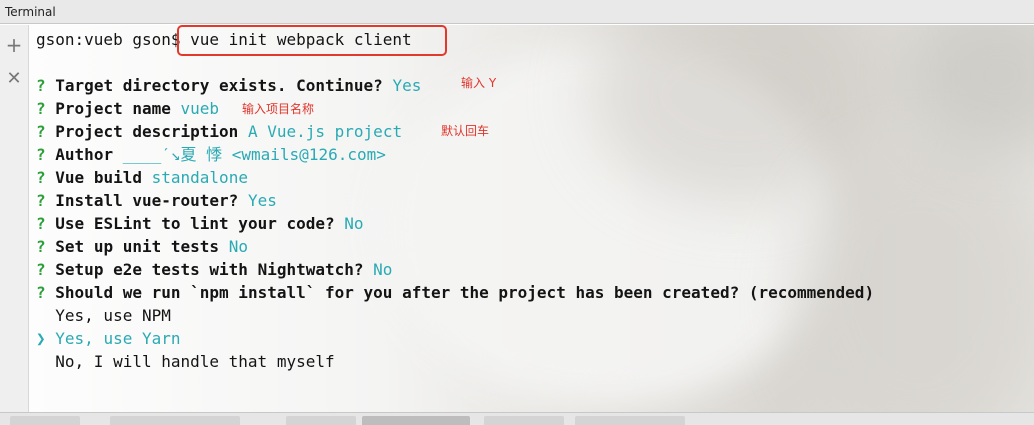 Image resolution: width=1034 pixels, height=425 pixels. I want to click on command-highlight-box, so click(312, 40).